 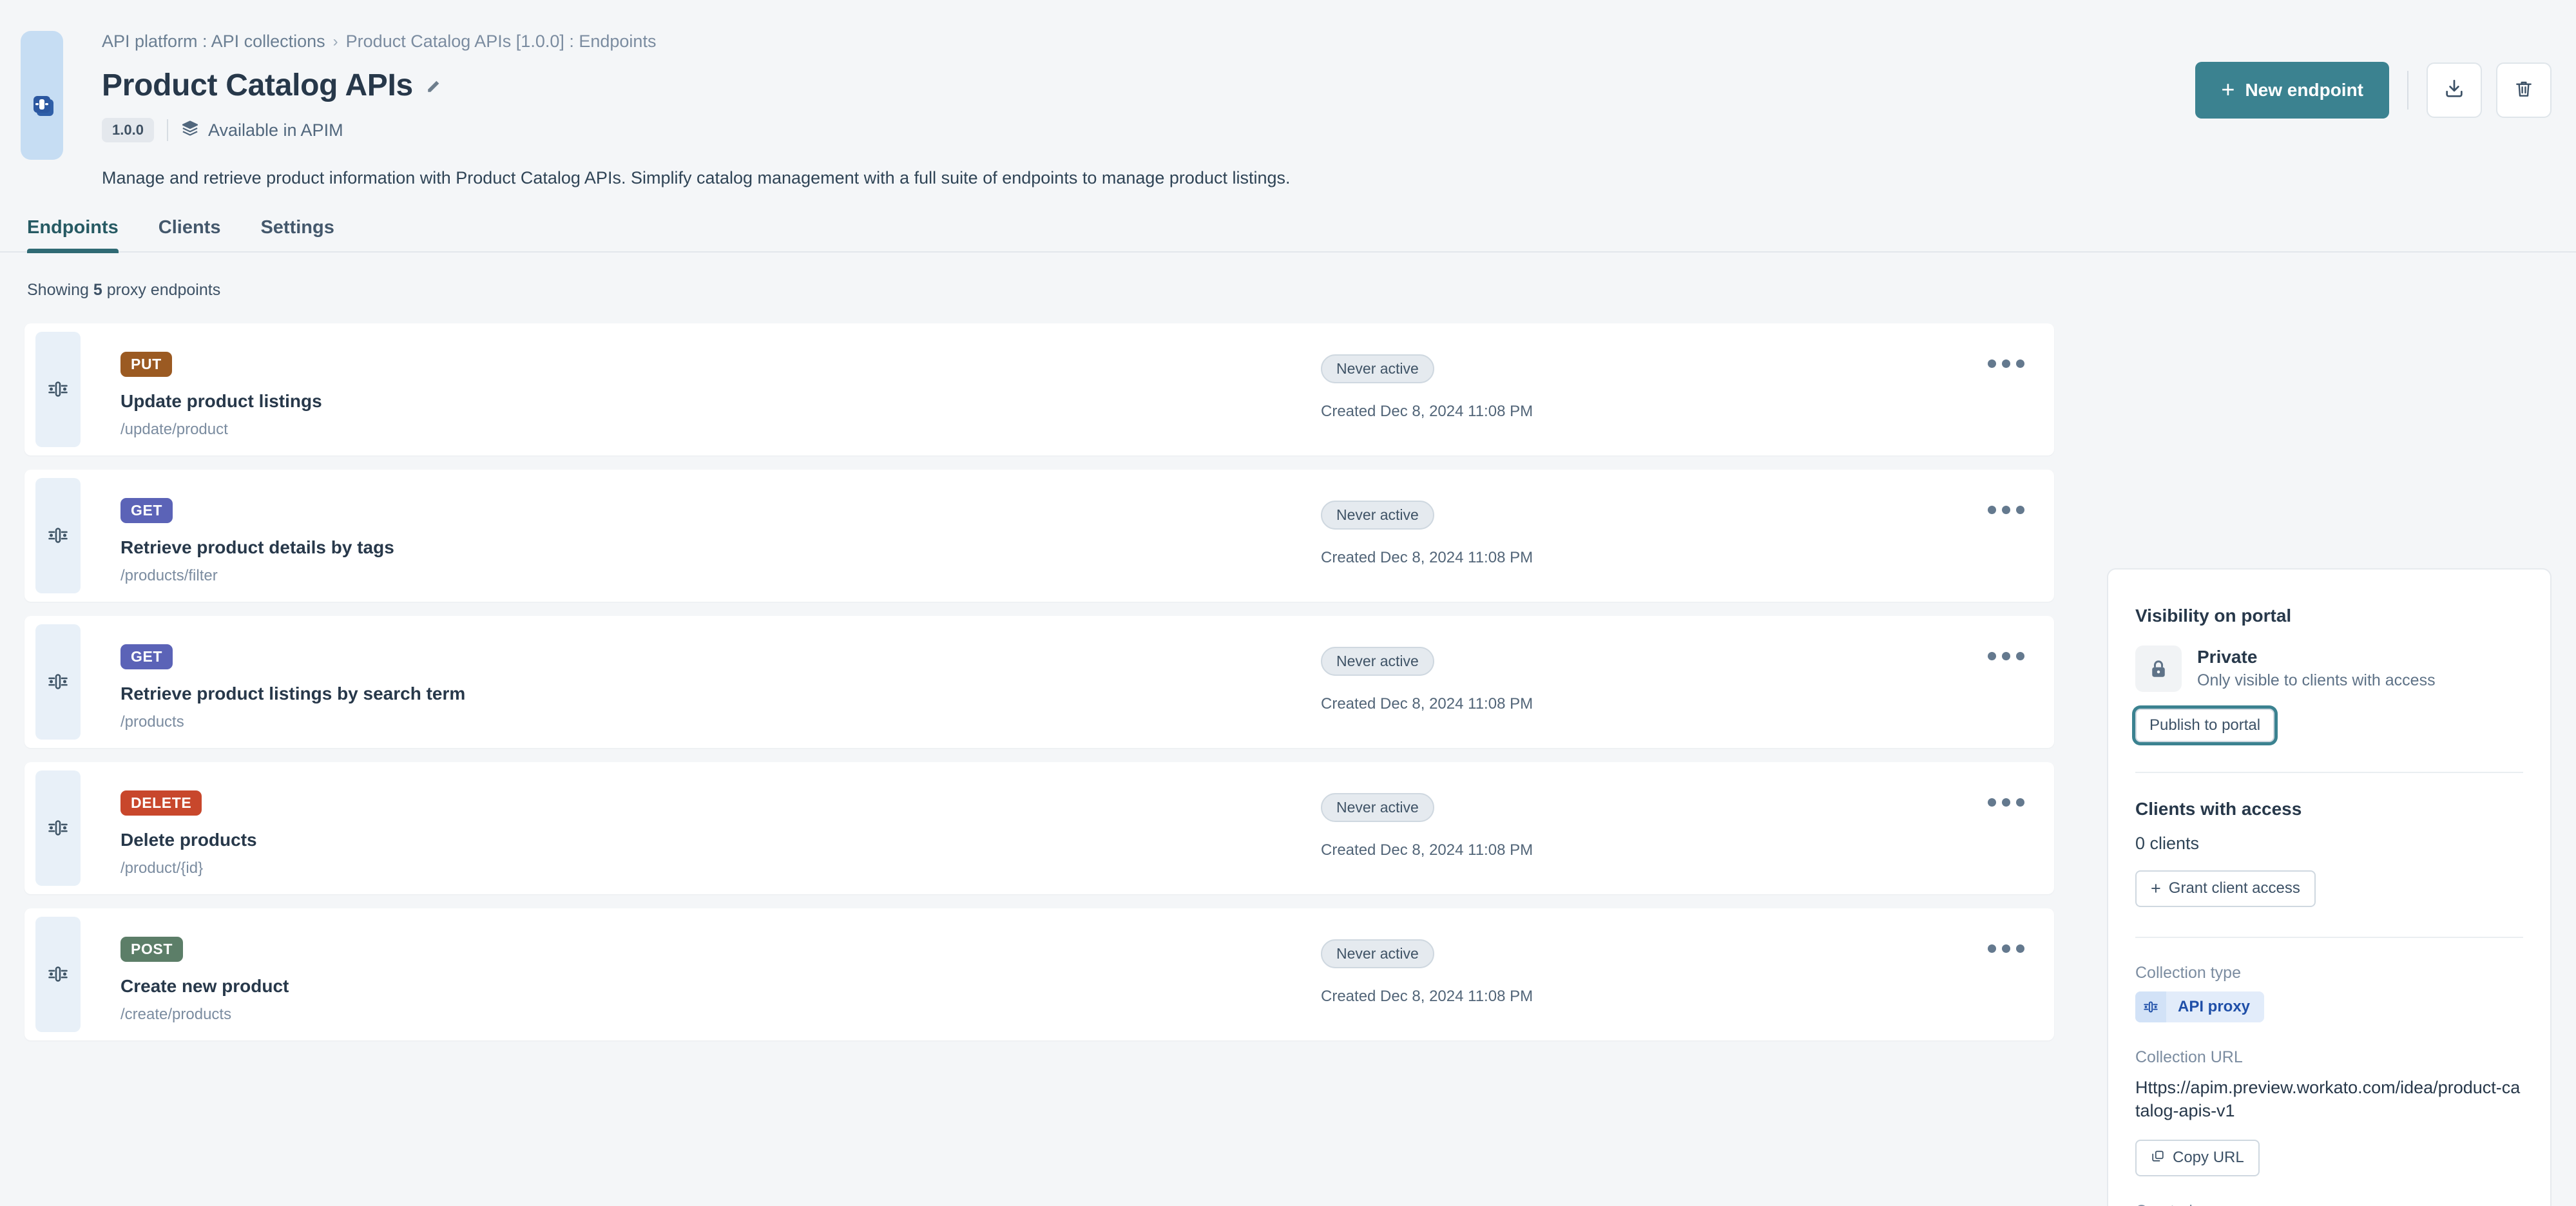 What do you see at coordinates (2329, 772) in the screenshot?
I see `divider` at bounding box center [2329, 772].